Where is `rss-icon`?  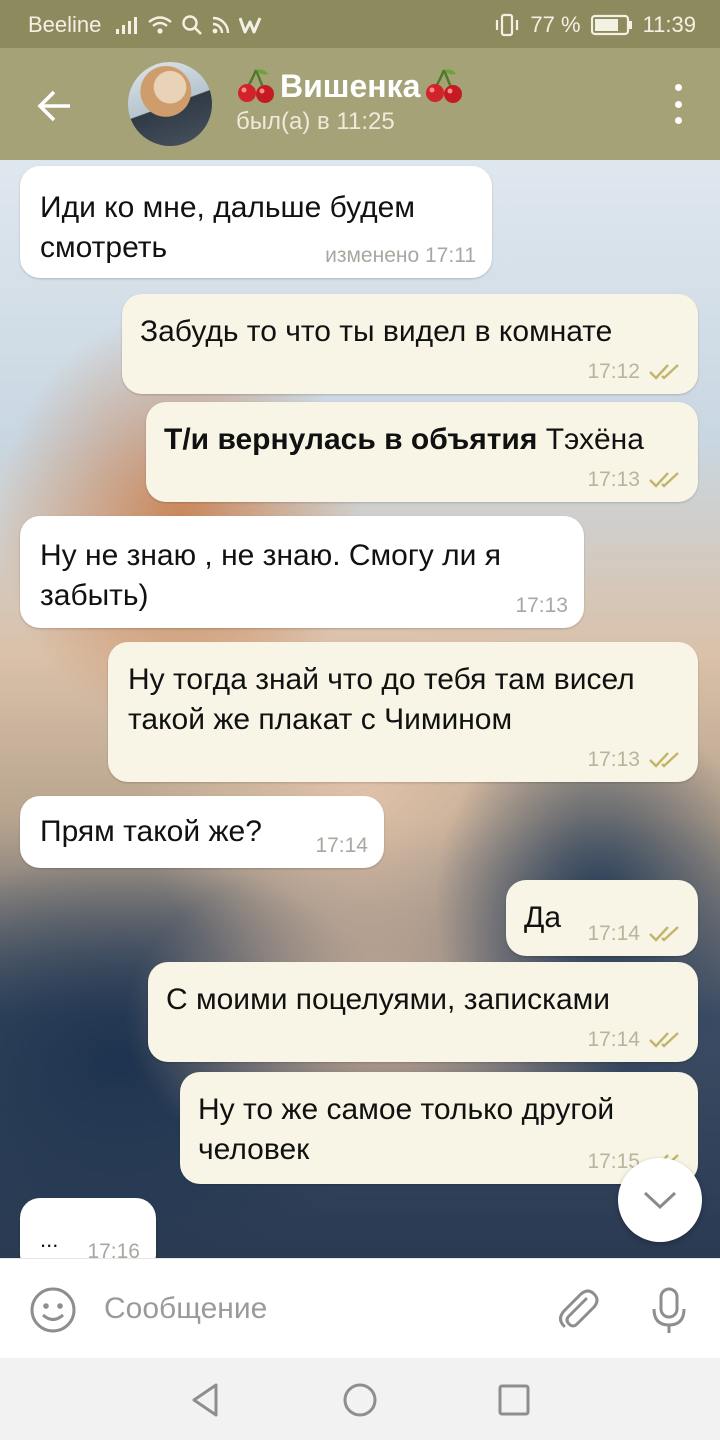 rss-icon is located at coordinates (221, 25).